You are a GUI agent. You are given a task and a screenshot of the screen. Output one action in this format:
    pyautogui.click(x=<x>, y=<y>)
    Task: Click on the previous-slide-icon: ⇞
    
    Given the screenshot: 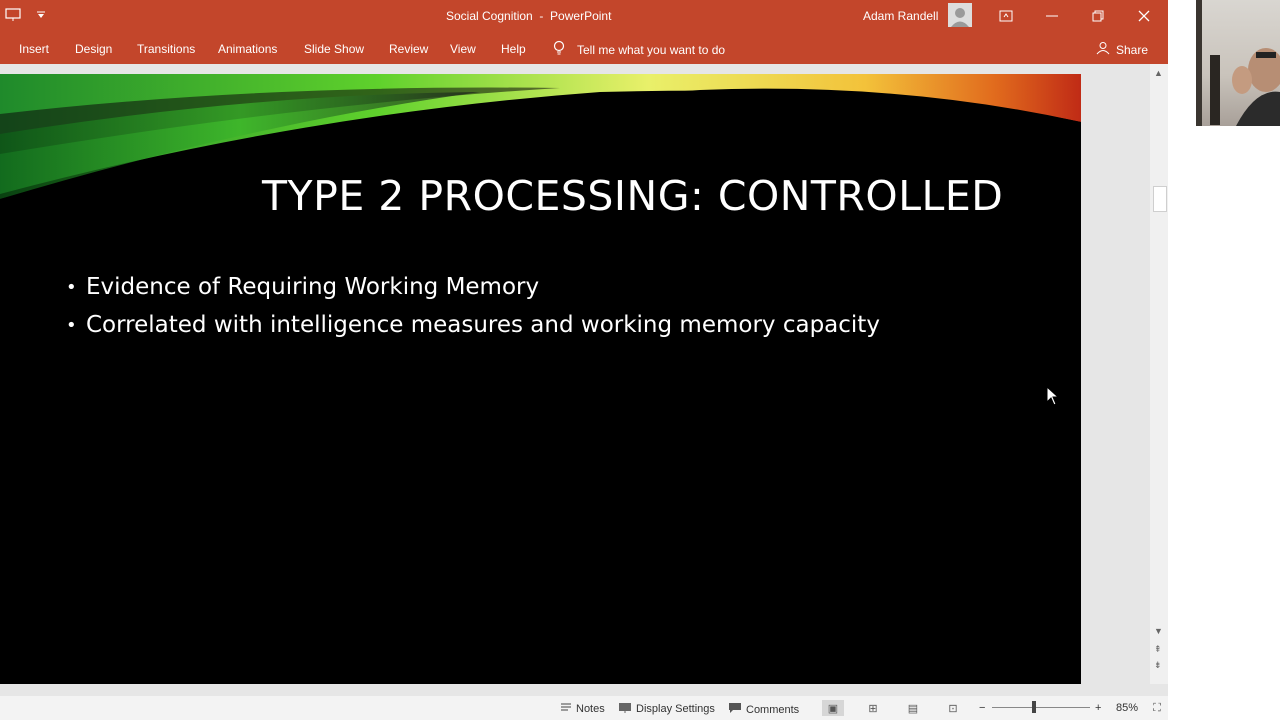 What is the action you would take?
    pyautogui.click(x=1158, y=649)
    